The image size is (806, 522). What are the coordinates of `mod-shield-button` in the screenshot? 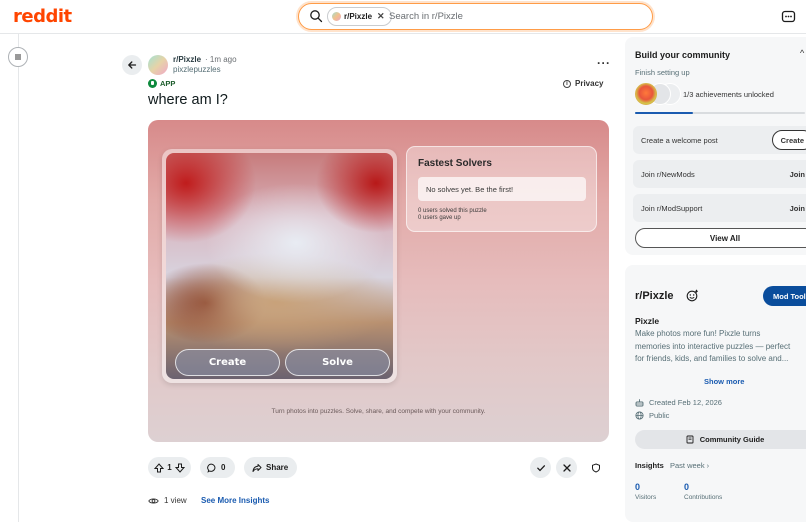 It's located at (595, 467).